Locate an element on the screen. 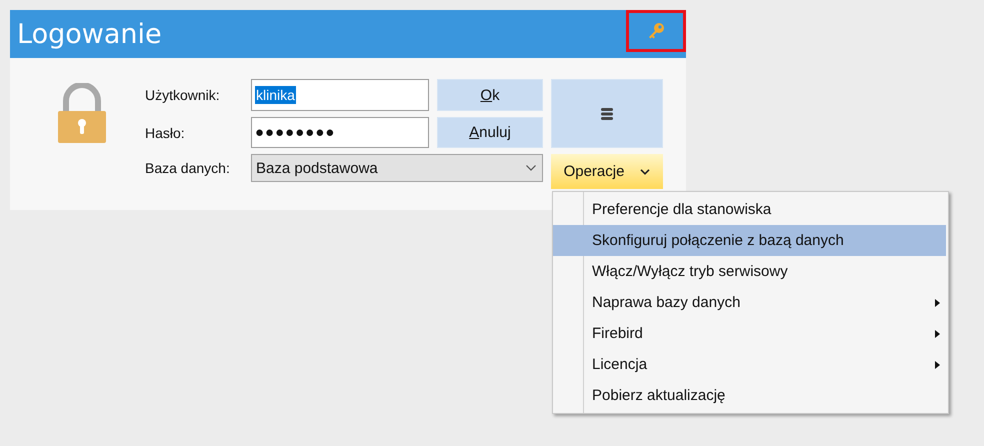 This screenshot has width=984, height=446. menu-item: Skonfiguruj połączenie z bazą danych is located at coordinates (749, 240).